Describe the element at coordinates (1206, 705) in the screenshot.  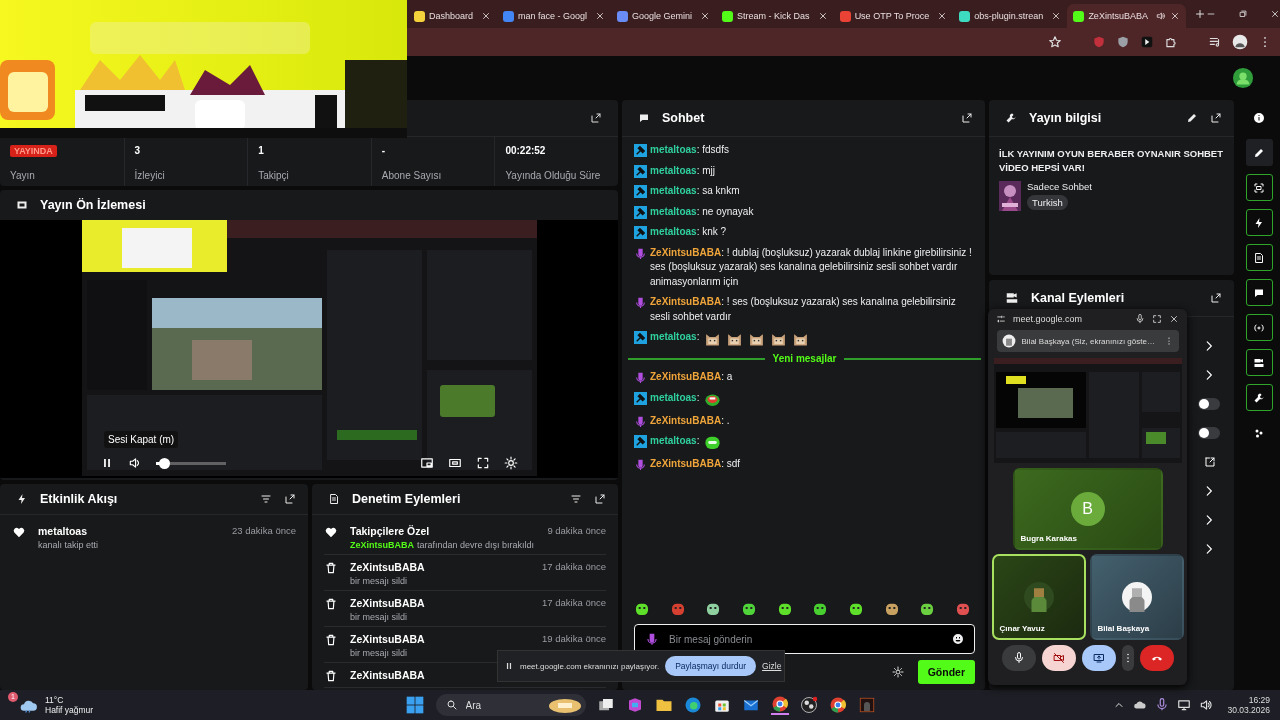
I see `speaker-icon` at that location.